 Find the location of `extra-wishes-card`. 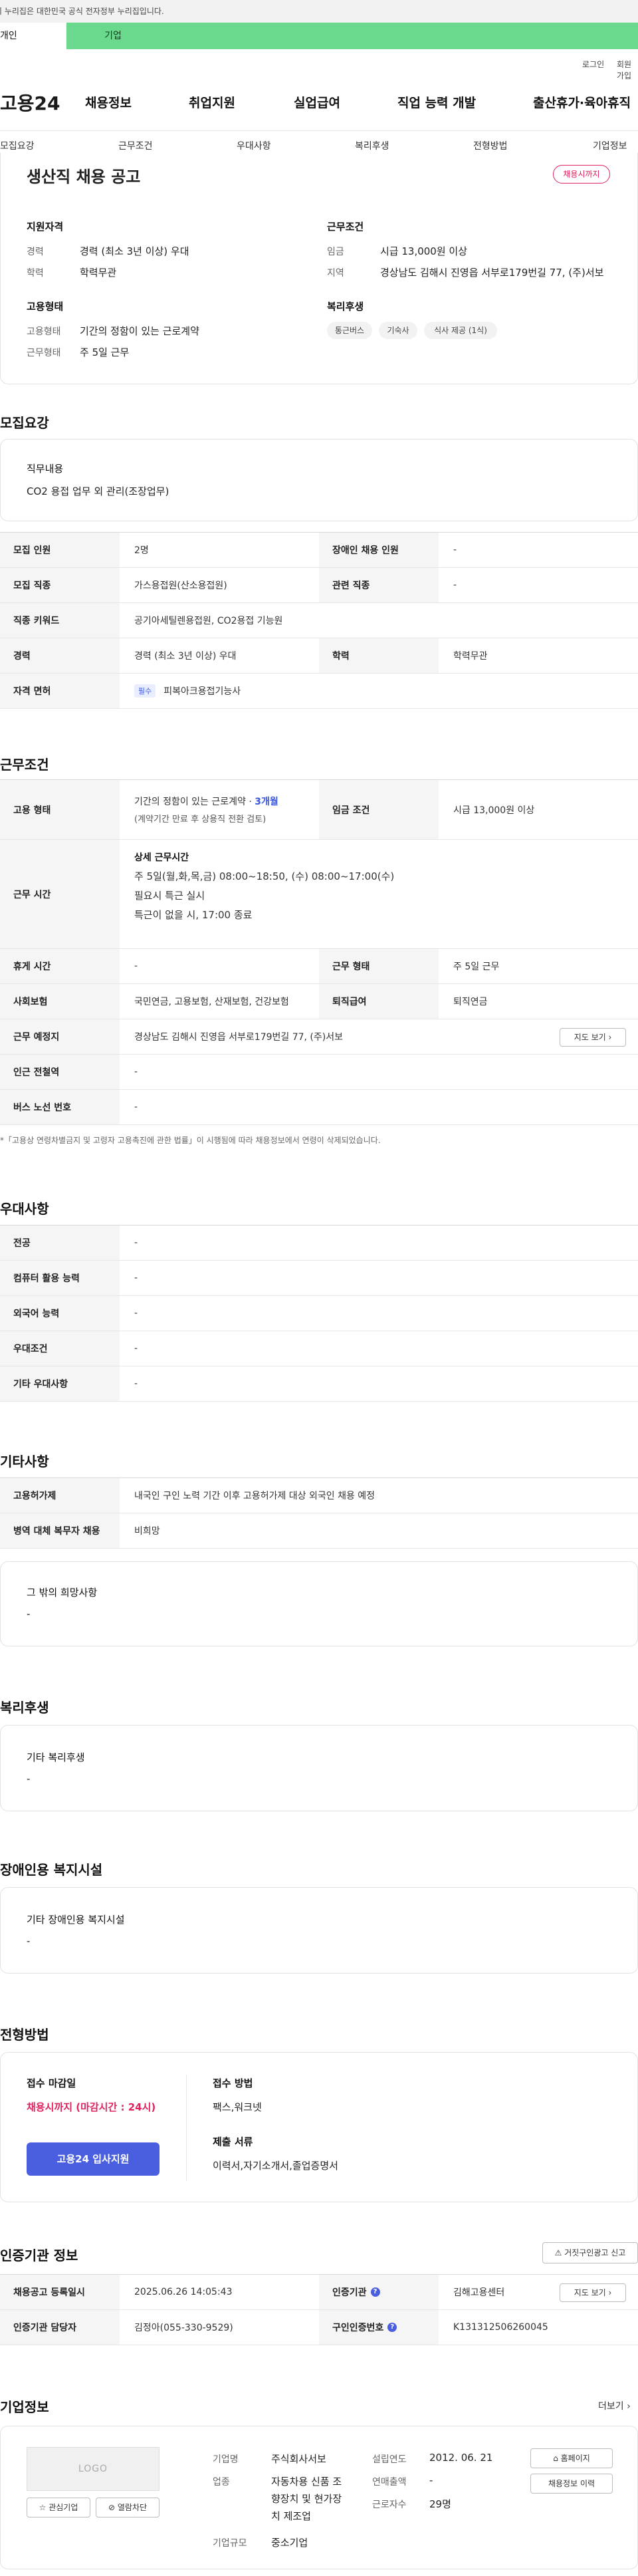

extra-wishes-card is located at coordinates (319, 1603).